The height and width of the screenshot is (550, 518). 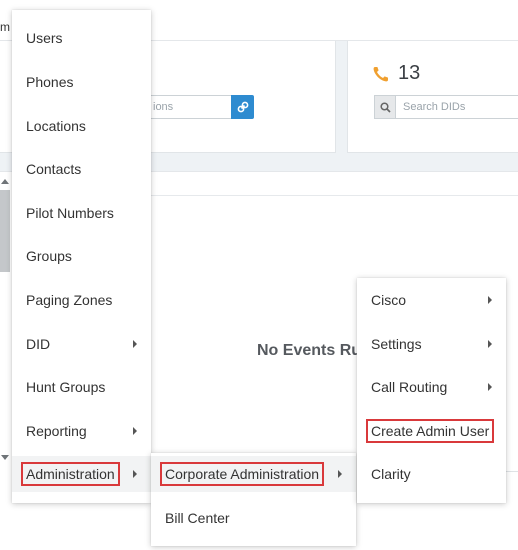 What do you see at coordinates (163, 107) in the screenshot?
I see `contacts-search-placeholder: ions` at bounding box center [163, 107].